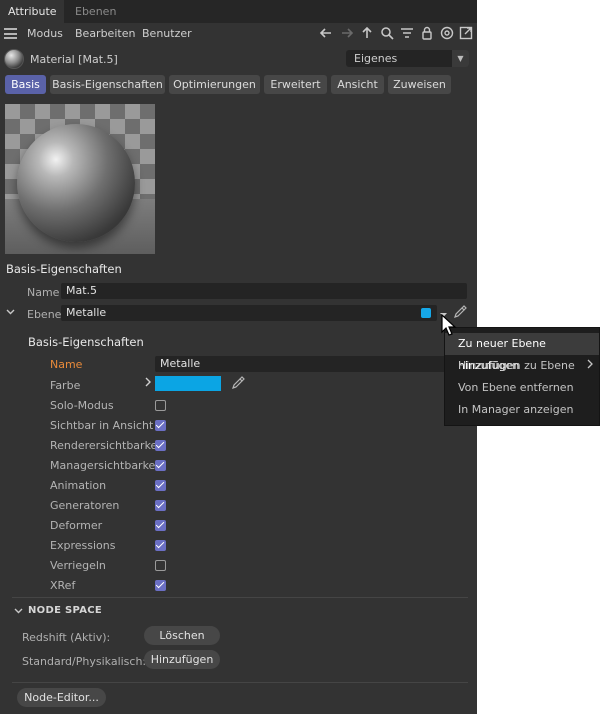 The height and width of the screenshot is (714, 600). What do you see at coordinates (264, 291) in the screenshot?
I see `name-field: Mat.5` at bounding box center [264, 291].